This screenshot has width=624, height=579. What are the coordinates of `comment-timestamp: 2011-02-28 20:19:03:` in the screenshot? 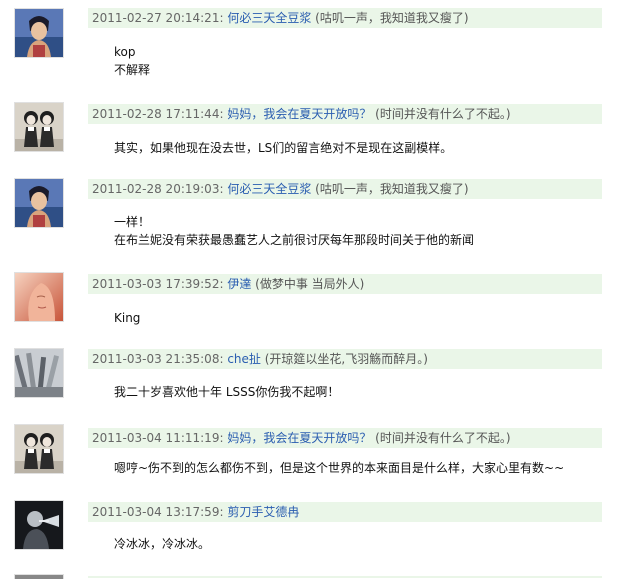 It's located at (158, 189).